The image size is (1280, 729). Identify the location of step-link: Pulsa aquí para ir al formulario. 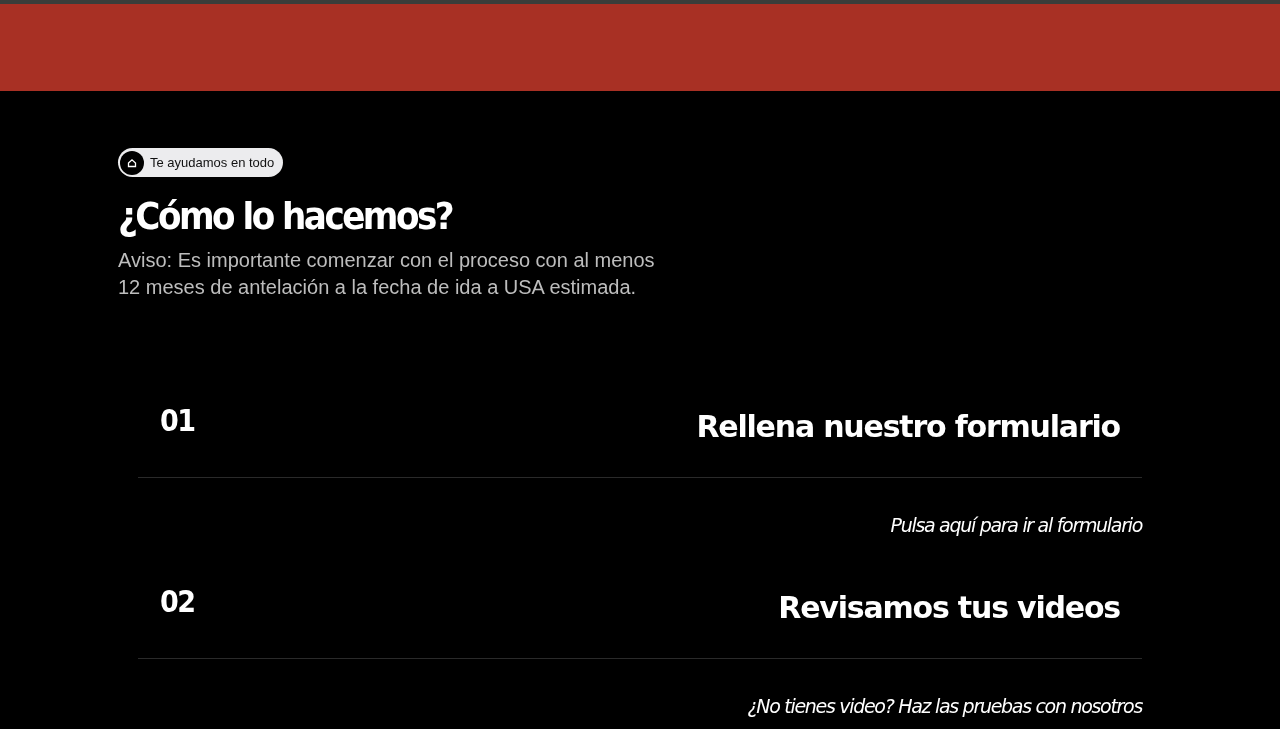
(1016, 525).